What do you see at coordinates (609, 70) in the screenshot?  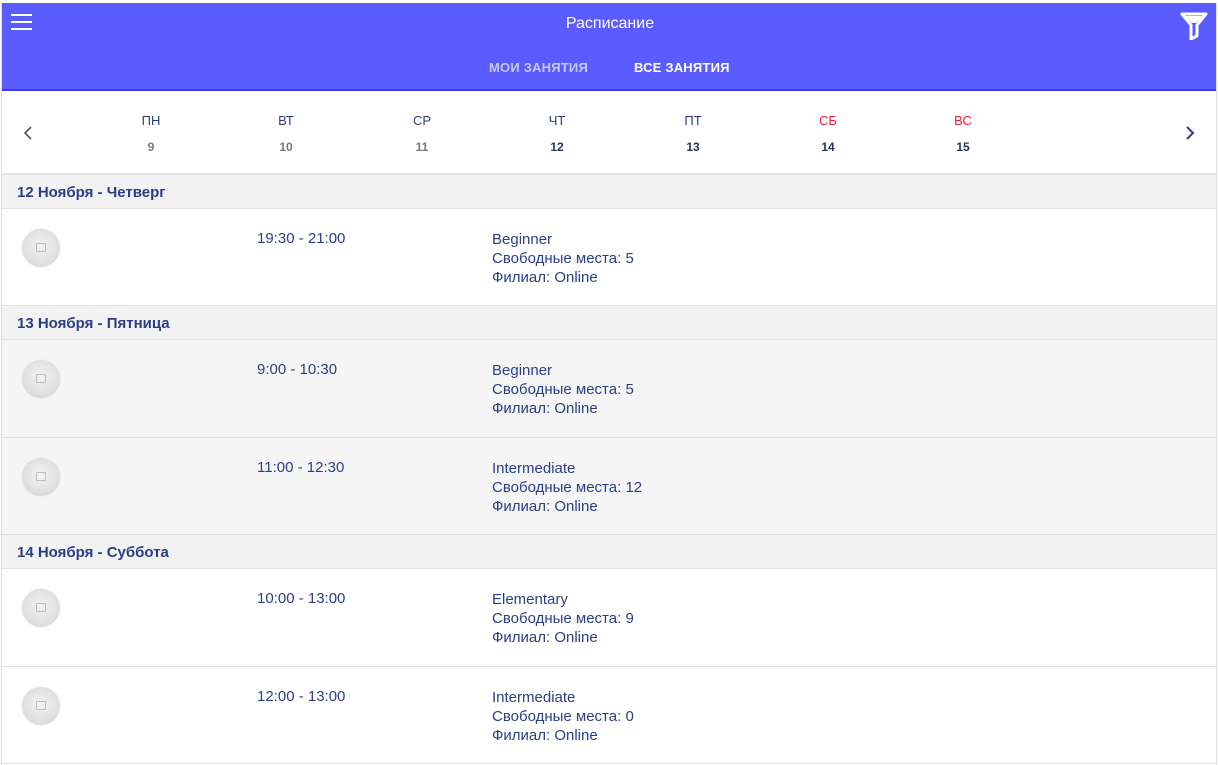 I see `tabs: МОИ ЗАНЯТИЯ ВСЕ ЗАНЯТИЯ` at bounding box center [609, 70].